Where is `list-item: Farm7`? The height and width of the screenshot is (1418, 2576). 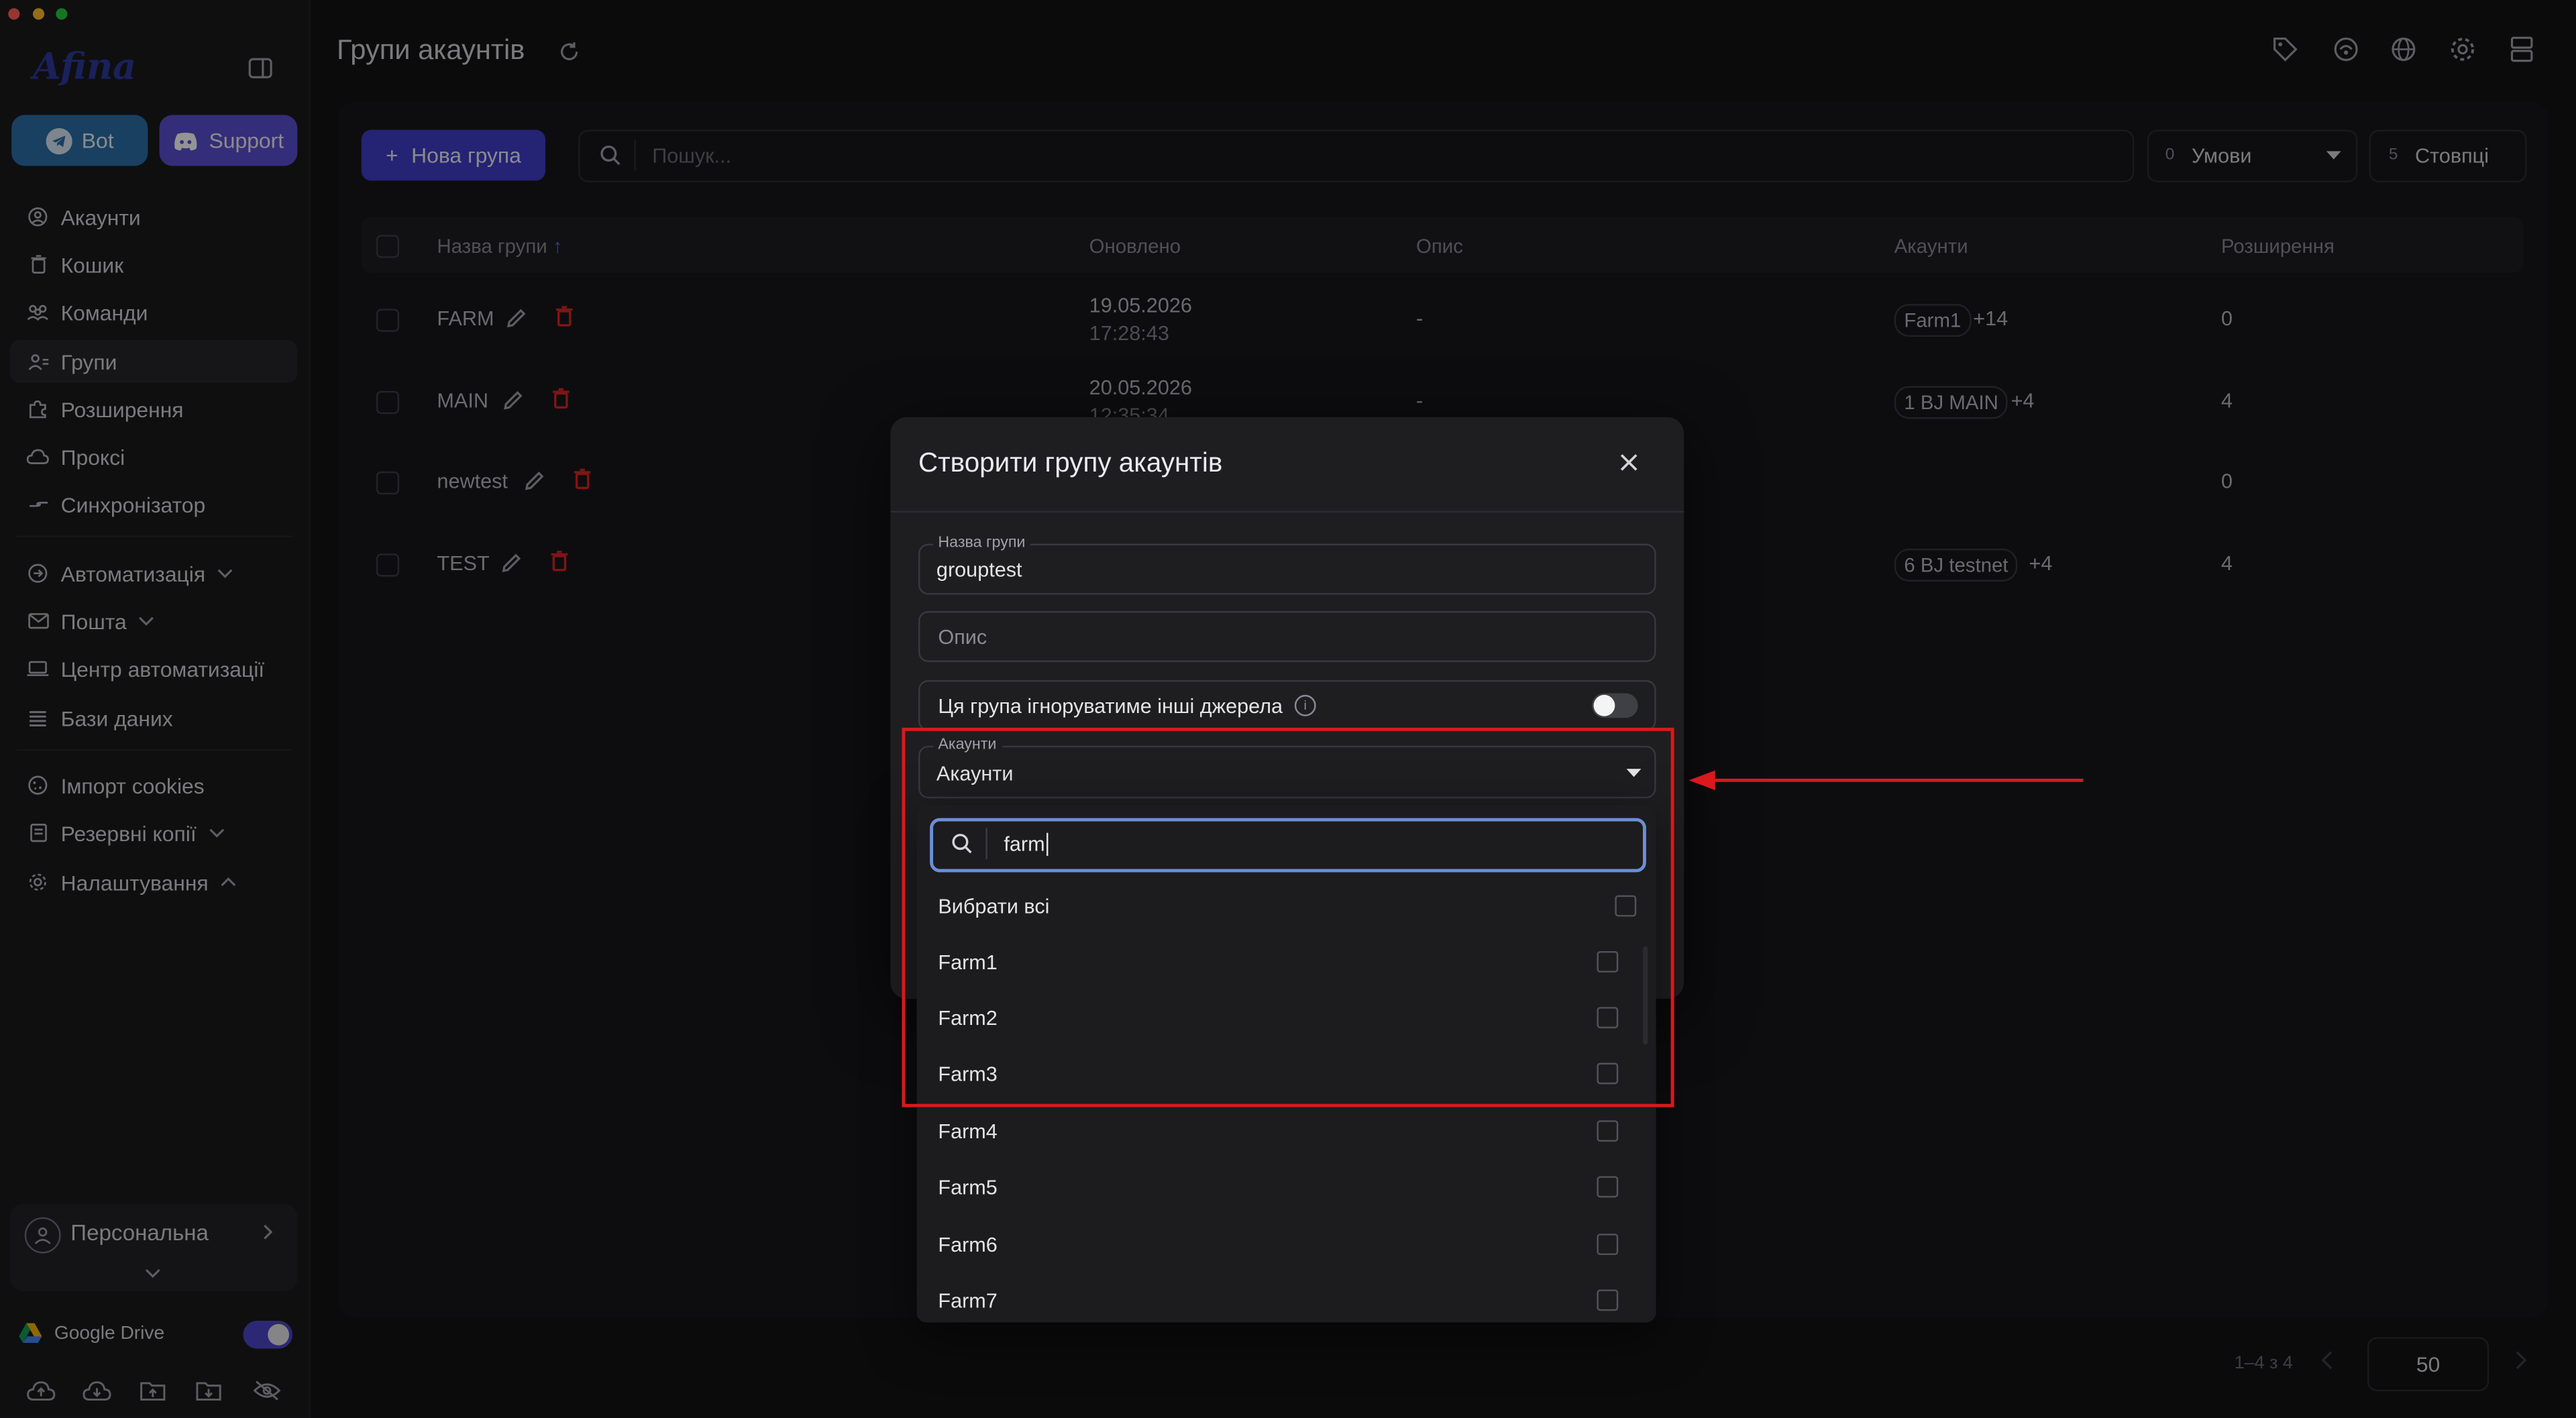 list-item: Farm7 is located at coordinates (1278, 1297).